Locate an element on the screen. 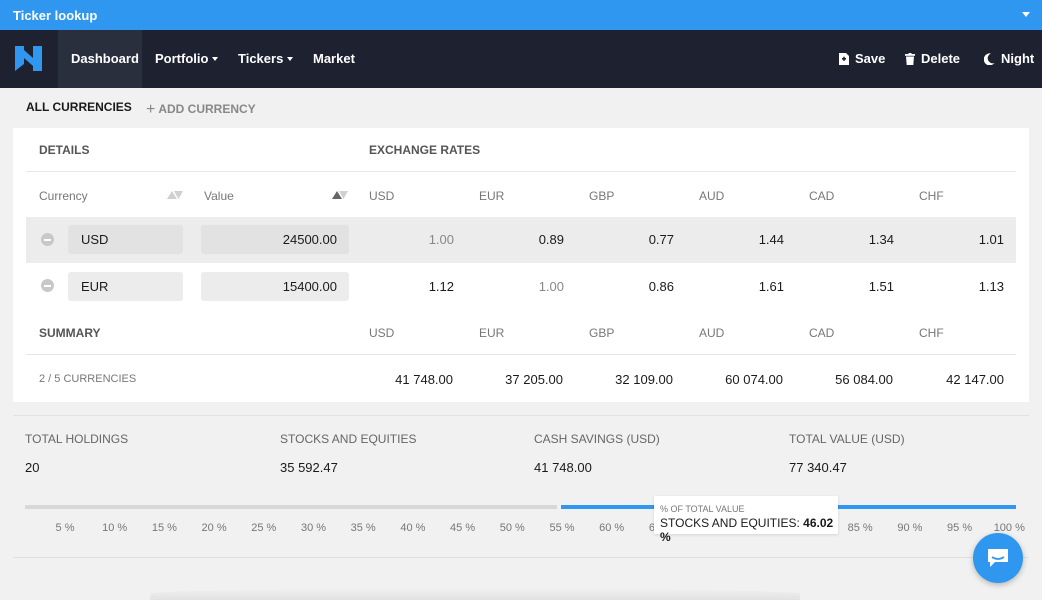  progress-tick-label: 40 % is located at coordinates (413, 528).